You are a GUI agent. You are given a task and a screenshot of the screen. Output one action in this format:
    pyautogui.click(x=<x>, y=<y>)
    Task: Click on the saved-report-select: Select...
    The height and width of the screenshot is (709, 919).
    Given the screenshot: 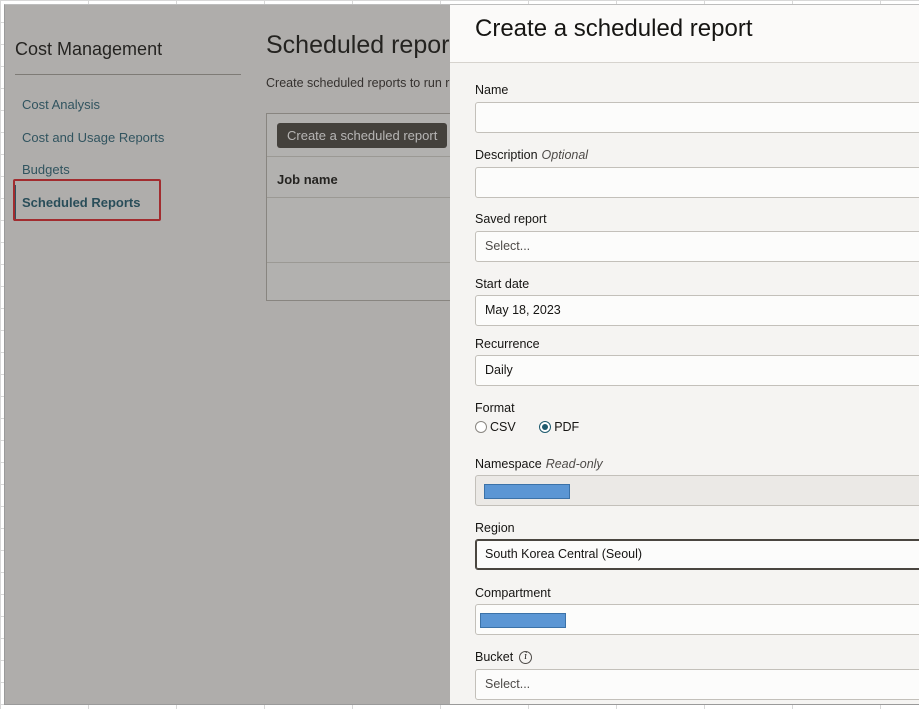 What is the action you would take?
    pyautogui.click(x=697, y=246)
    